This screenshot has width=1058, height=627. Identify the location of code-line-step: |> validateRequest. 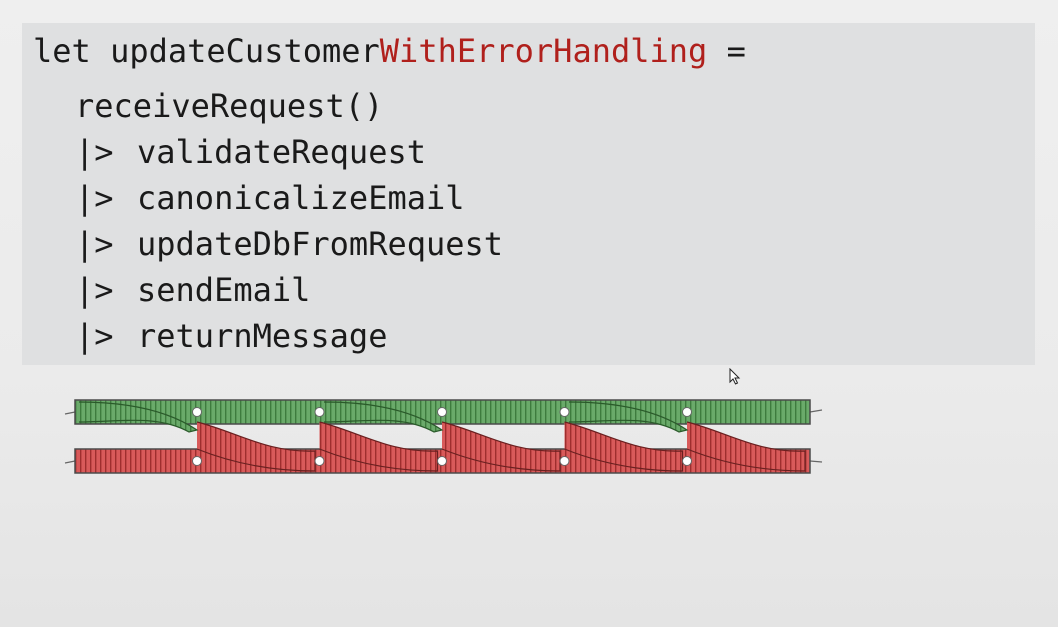
(250, 152).